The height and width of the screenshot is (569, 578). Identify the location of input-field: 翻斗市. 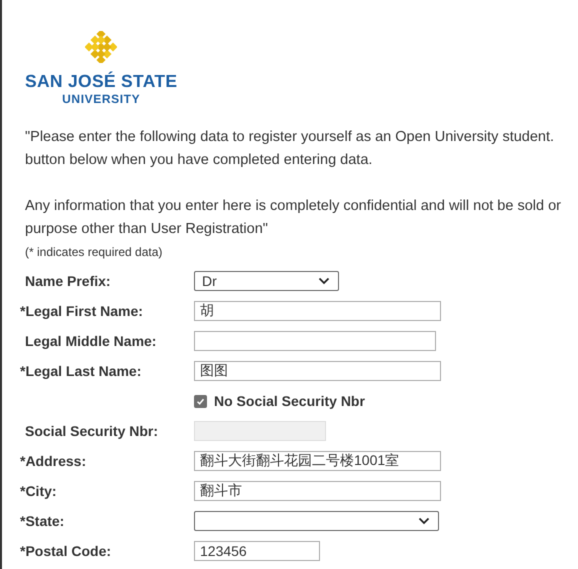
(317, 491).